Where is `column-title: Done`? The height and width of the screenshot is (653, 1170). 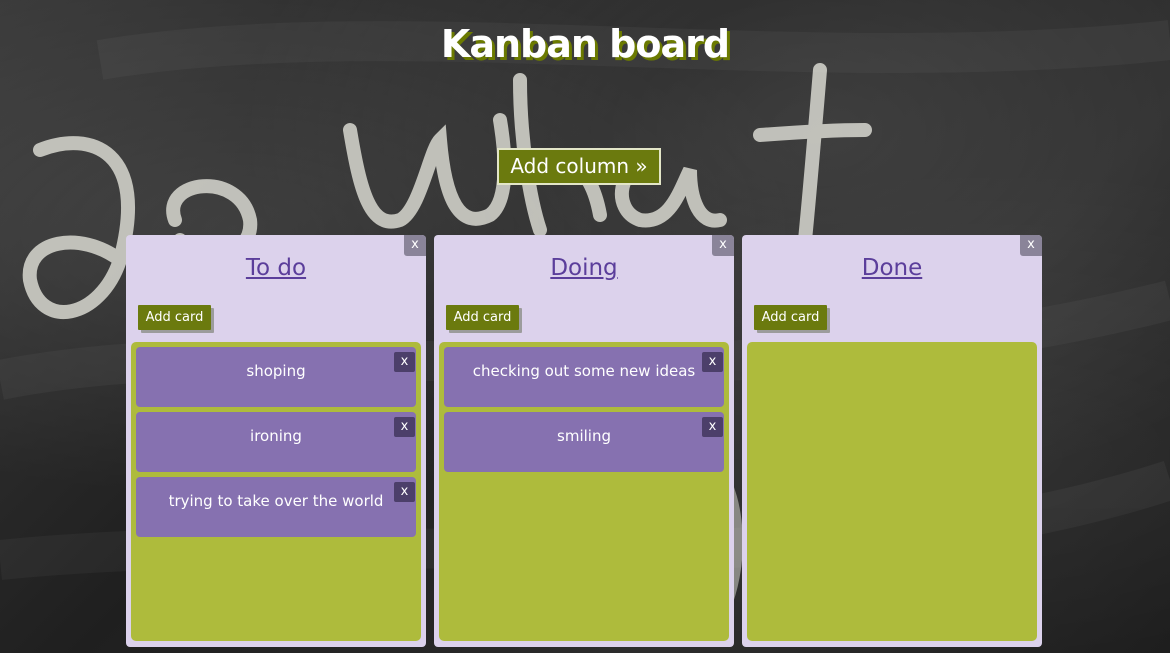 column-title: Done is located at coordinates (892, 268).